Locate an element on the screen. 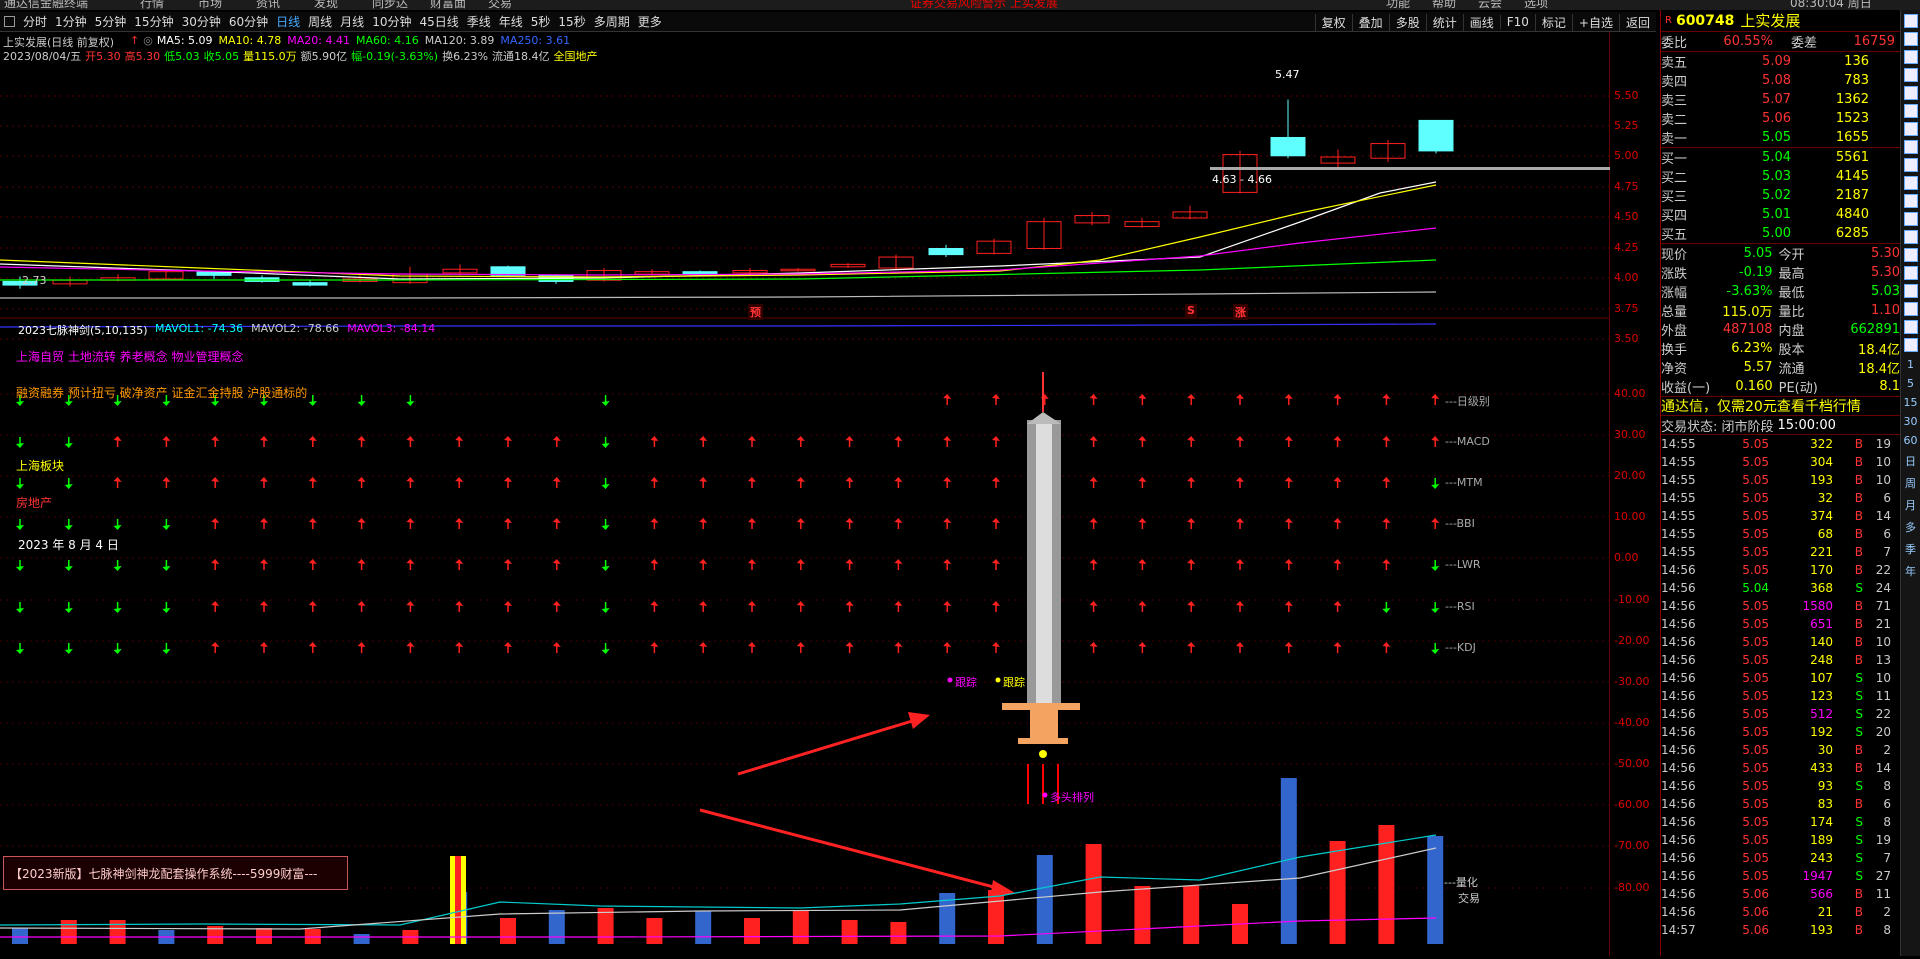 The image size is (1920, 959). toolbar-button: 画线 is located at coordinates (1481, 22).